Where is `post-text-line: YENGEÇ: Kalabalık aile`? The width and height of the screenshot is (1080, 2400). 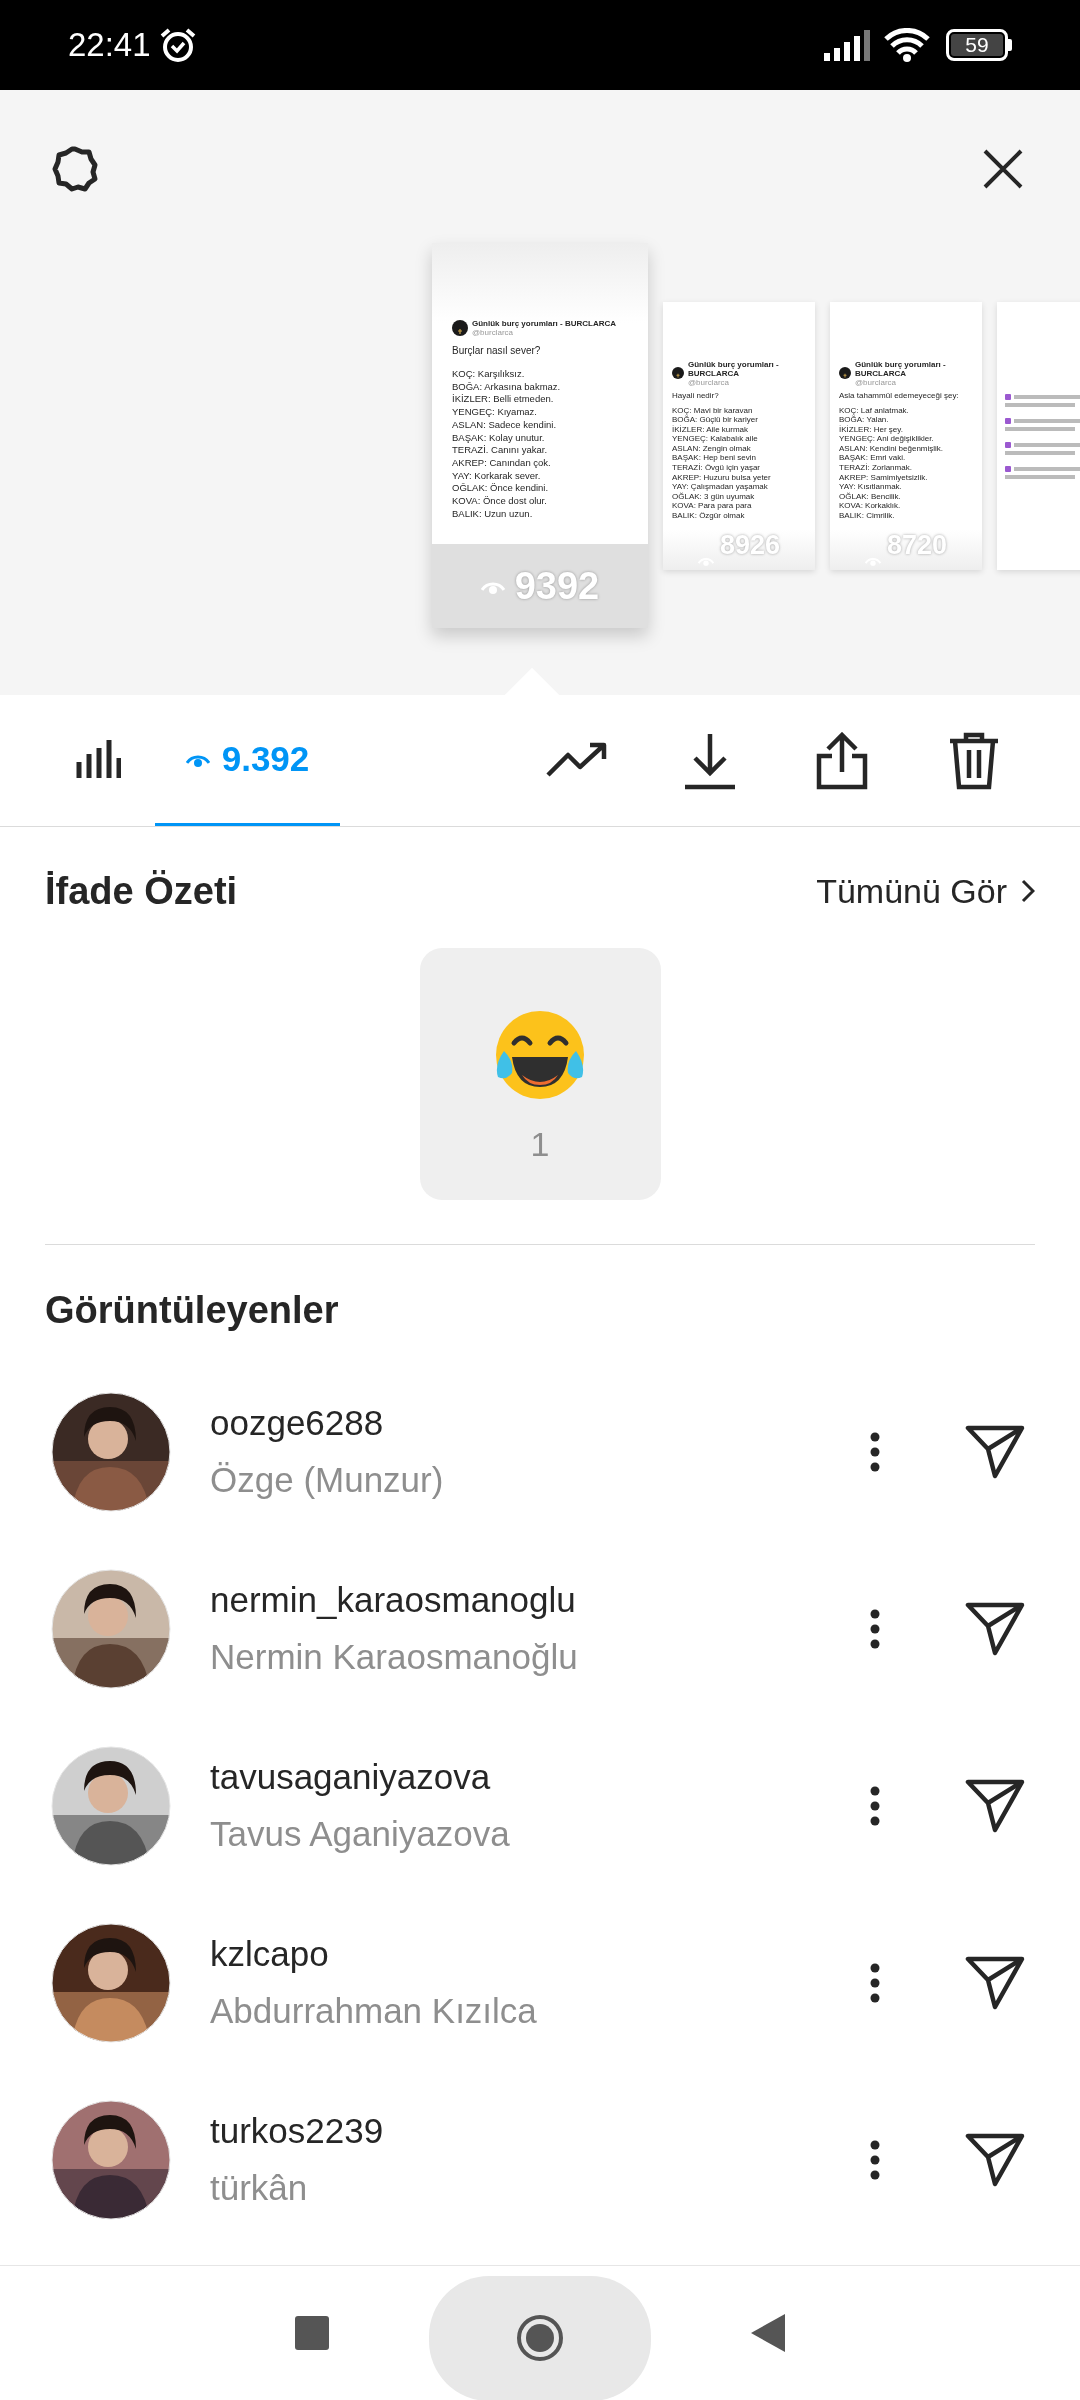
post-text-line: YENGEÇ: Kalabalık aile is located at coordinates (715, 439).